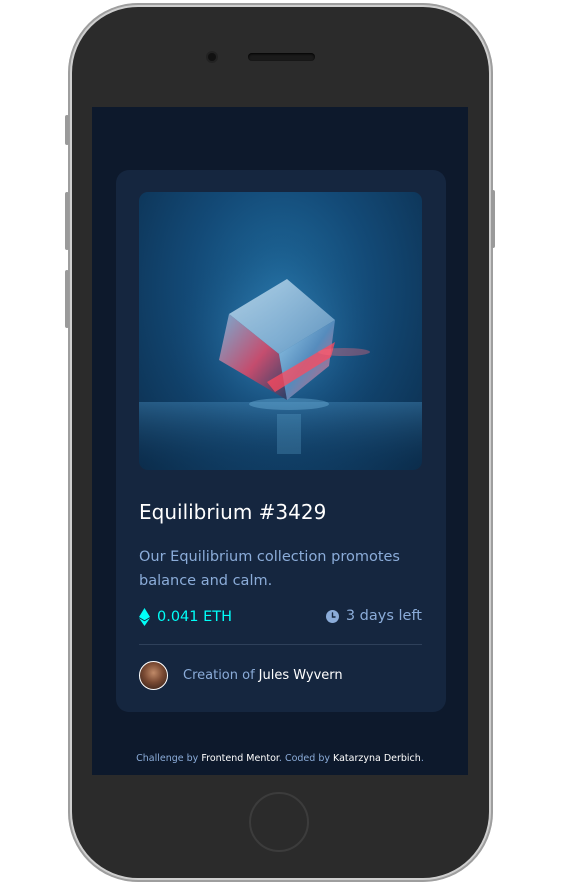 This screenshot has width=565, height=887. I want to click on home-button, so click(279, 822).